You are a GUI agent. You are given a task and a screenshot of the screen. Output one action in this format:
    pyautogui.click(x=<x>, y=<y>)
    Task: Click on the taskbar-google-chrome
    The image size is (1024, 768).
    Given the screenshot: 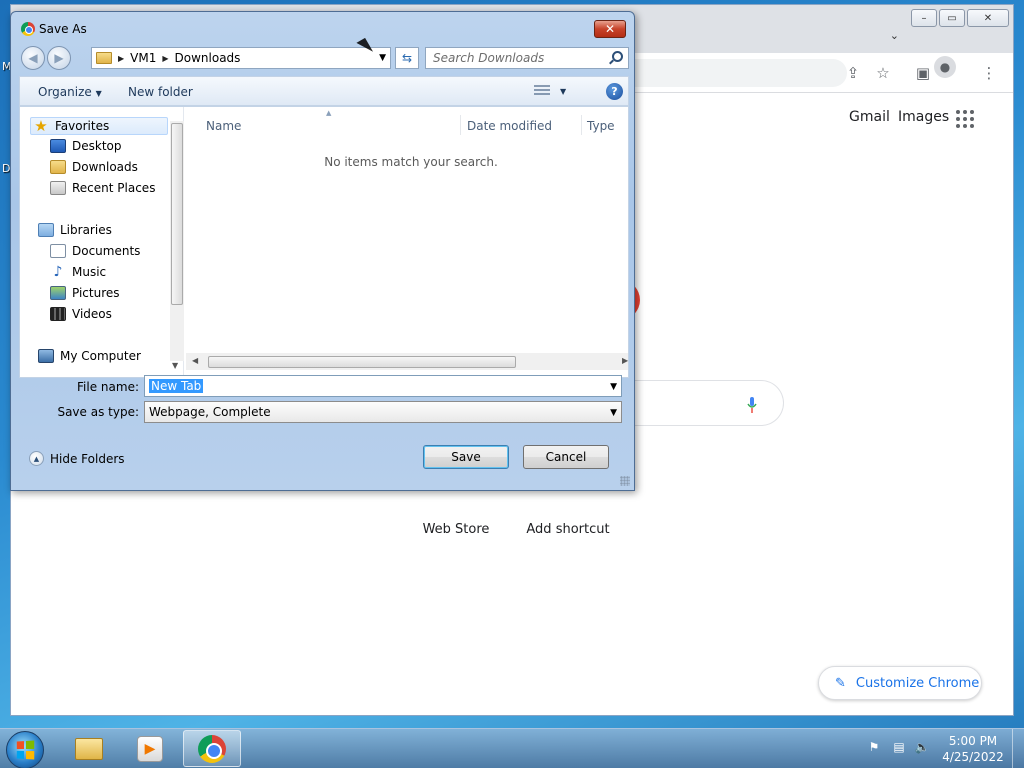 What is the action you would take?
    pyautogui.click(x=212, y=748)
    